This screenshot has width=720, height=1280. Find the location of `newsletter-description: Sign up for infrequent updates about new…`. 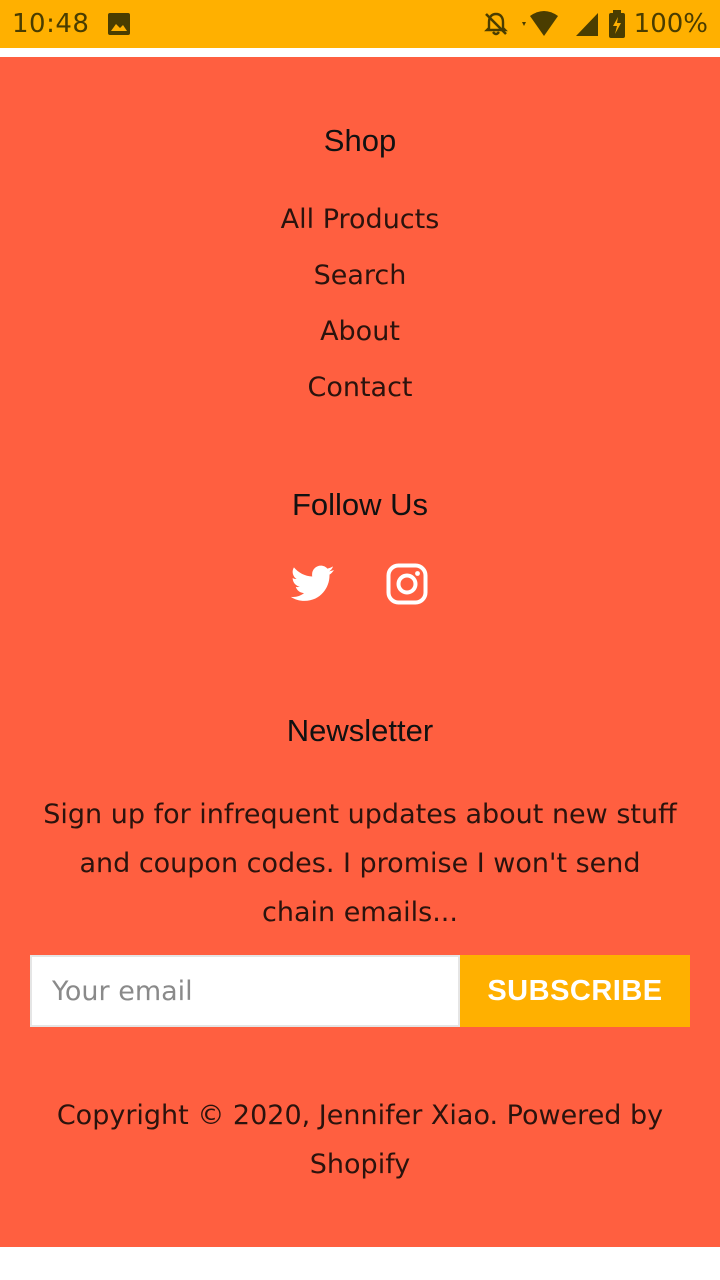

newsletter-description: Sign up for infrequent updates about new… is located at coordinates (360, 863).